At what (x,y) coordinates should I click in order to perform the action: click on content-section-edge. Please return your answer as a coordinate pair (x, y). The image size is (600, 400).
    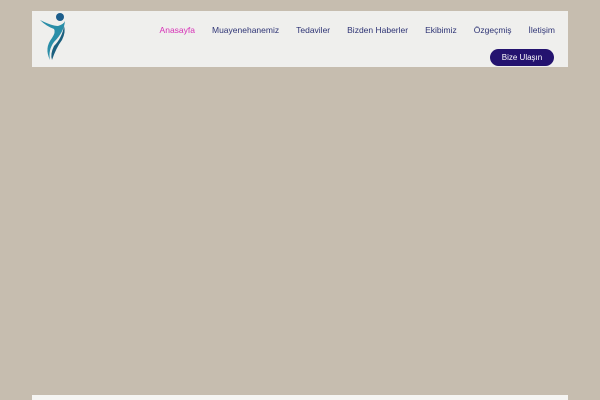
    Looking at the image, I should click on (300, 397).